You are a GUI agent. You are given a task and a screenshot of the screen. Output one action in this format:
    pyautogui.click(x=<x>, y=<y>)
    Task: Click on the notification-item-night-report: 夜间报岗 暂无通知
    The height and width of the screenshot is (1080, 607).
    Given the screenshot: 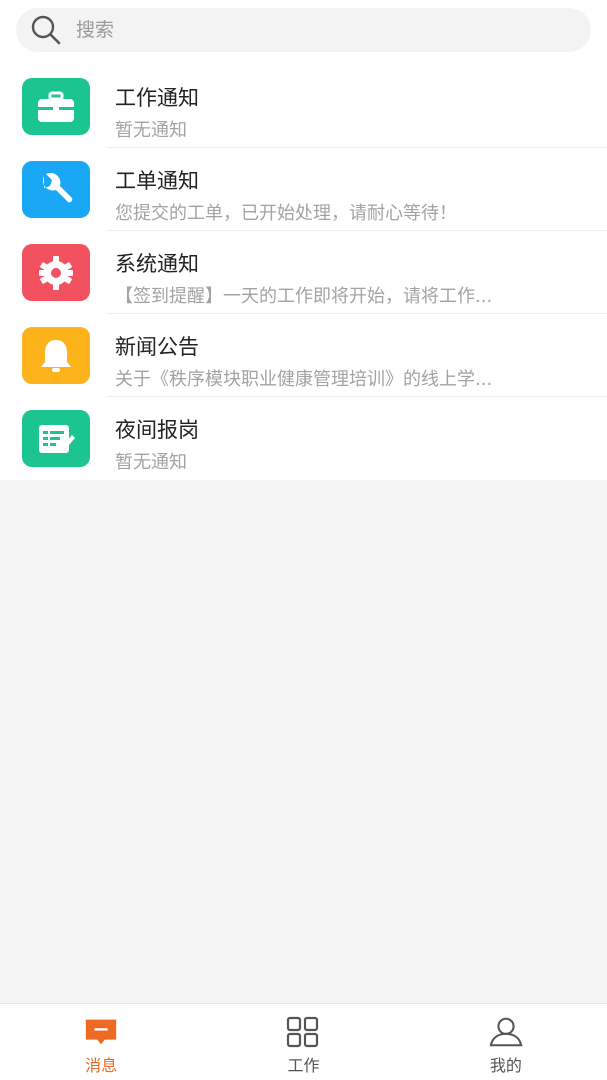 What is the action you would take?
    pyautogui.click(x=303, y=438)
    